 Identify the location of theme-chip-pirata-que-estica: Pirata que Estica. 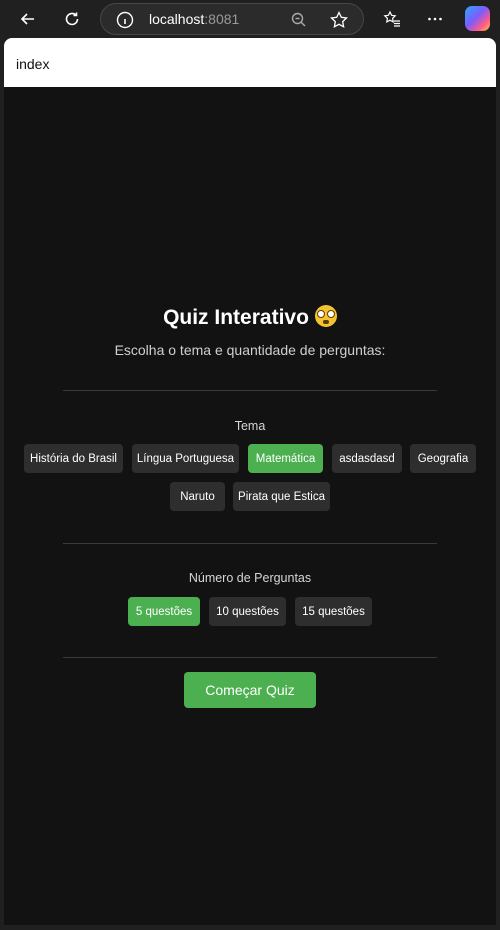
(281, 496).